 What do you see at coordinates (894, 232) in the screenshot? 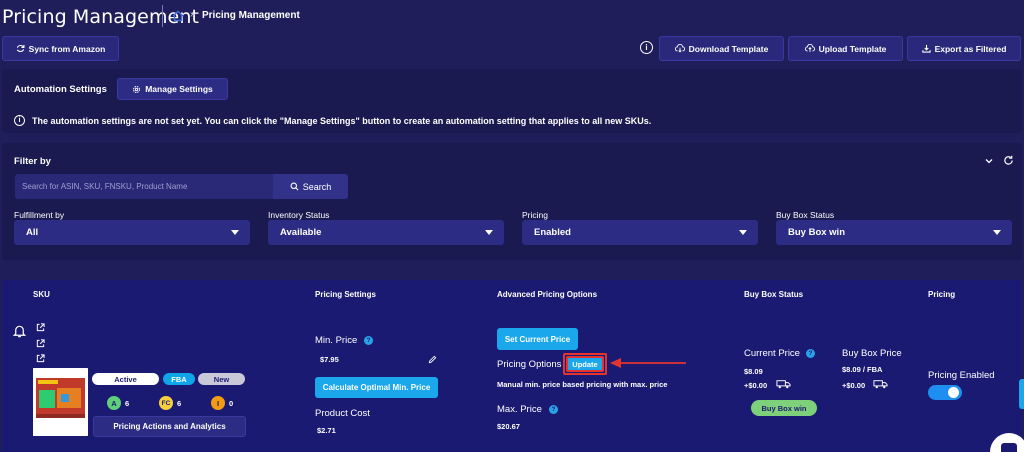
I see `buybox-status-select: Buy Box win` at bounding box center [894, 232].